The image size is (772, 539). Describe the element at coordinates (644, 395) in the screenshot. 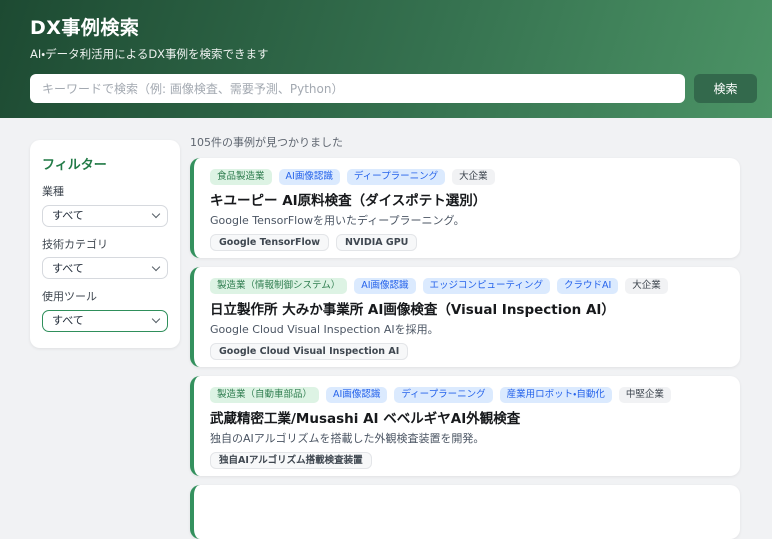

I see `company-size-tag: 中堅企業` at that location.